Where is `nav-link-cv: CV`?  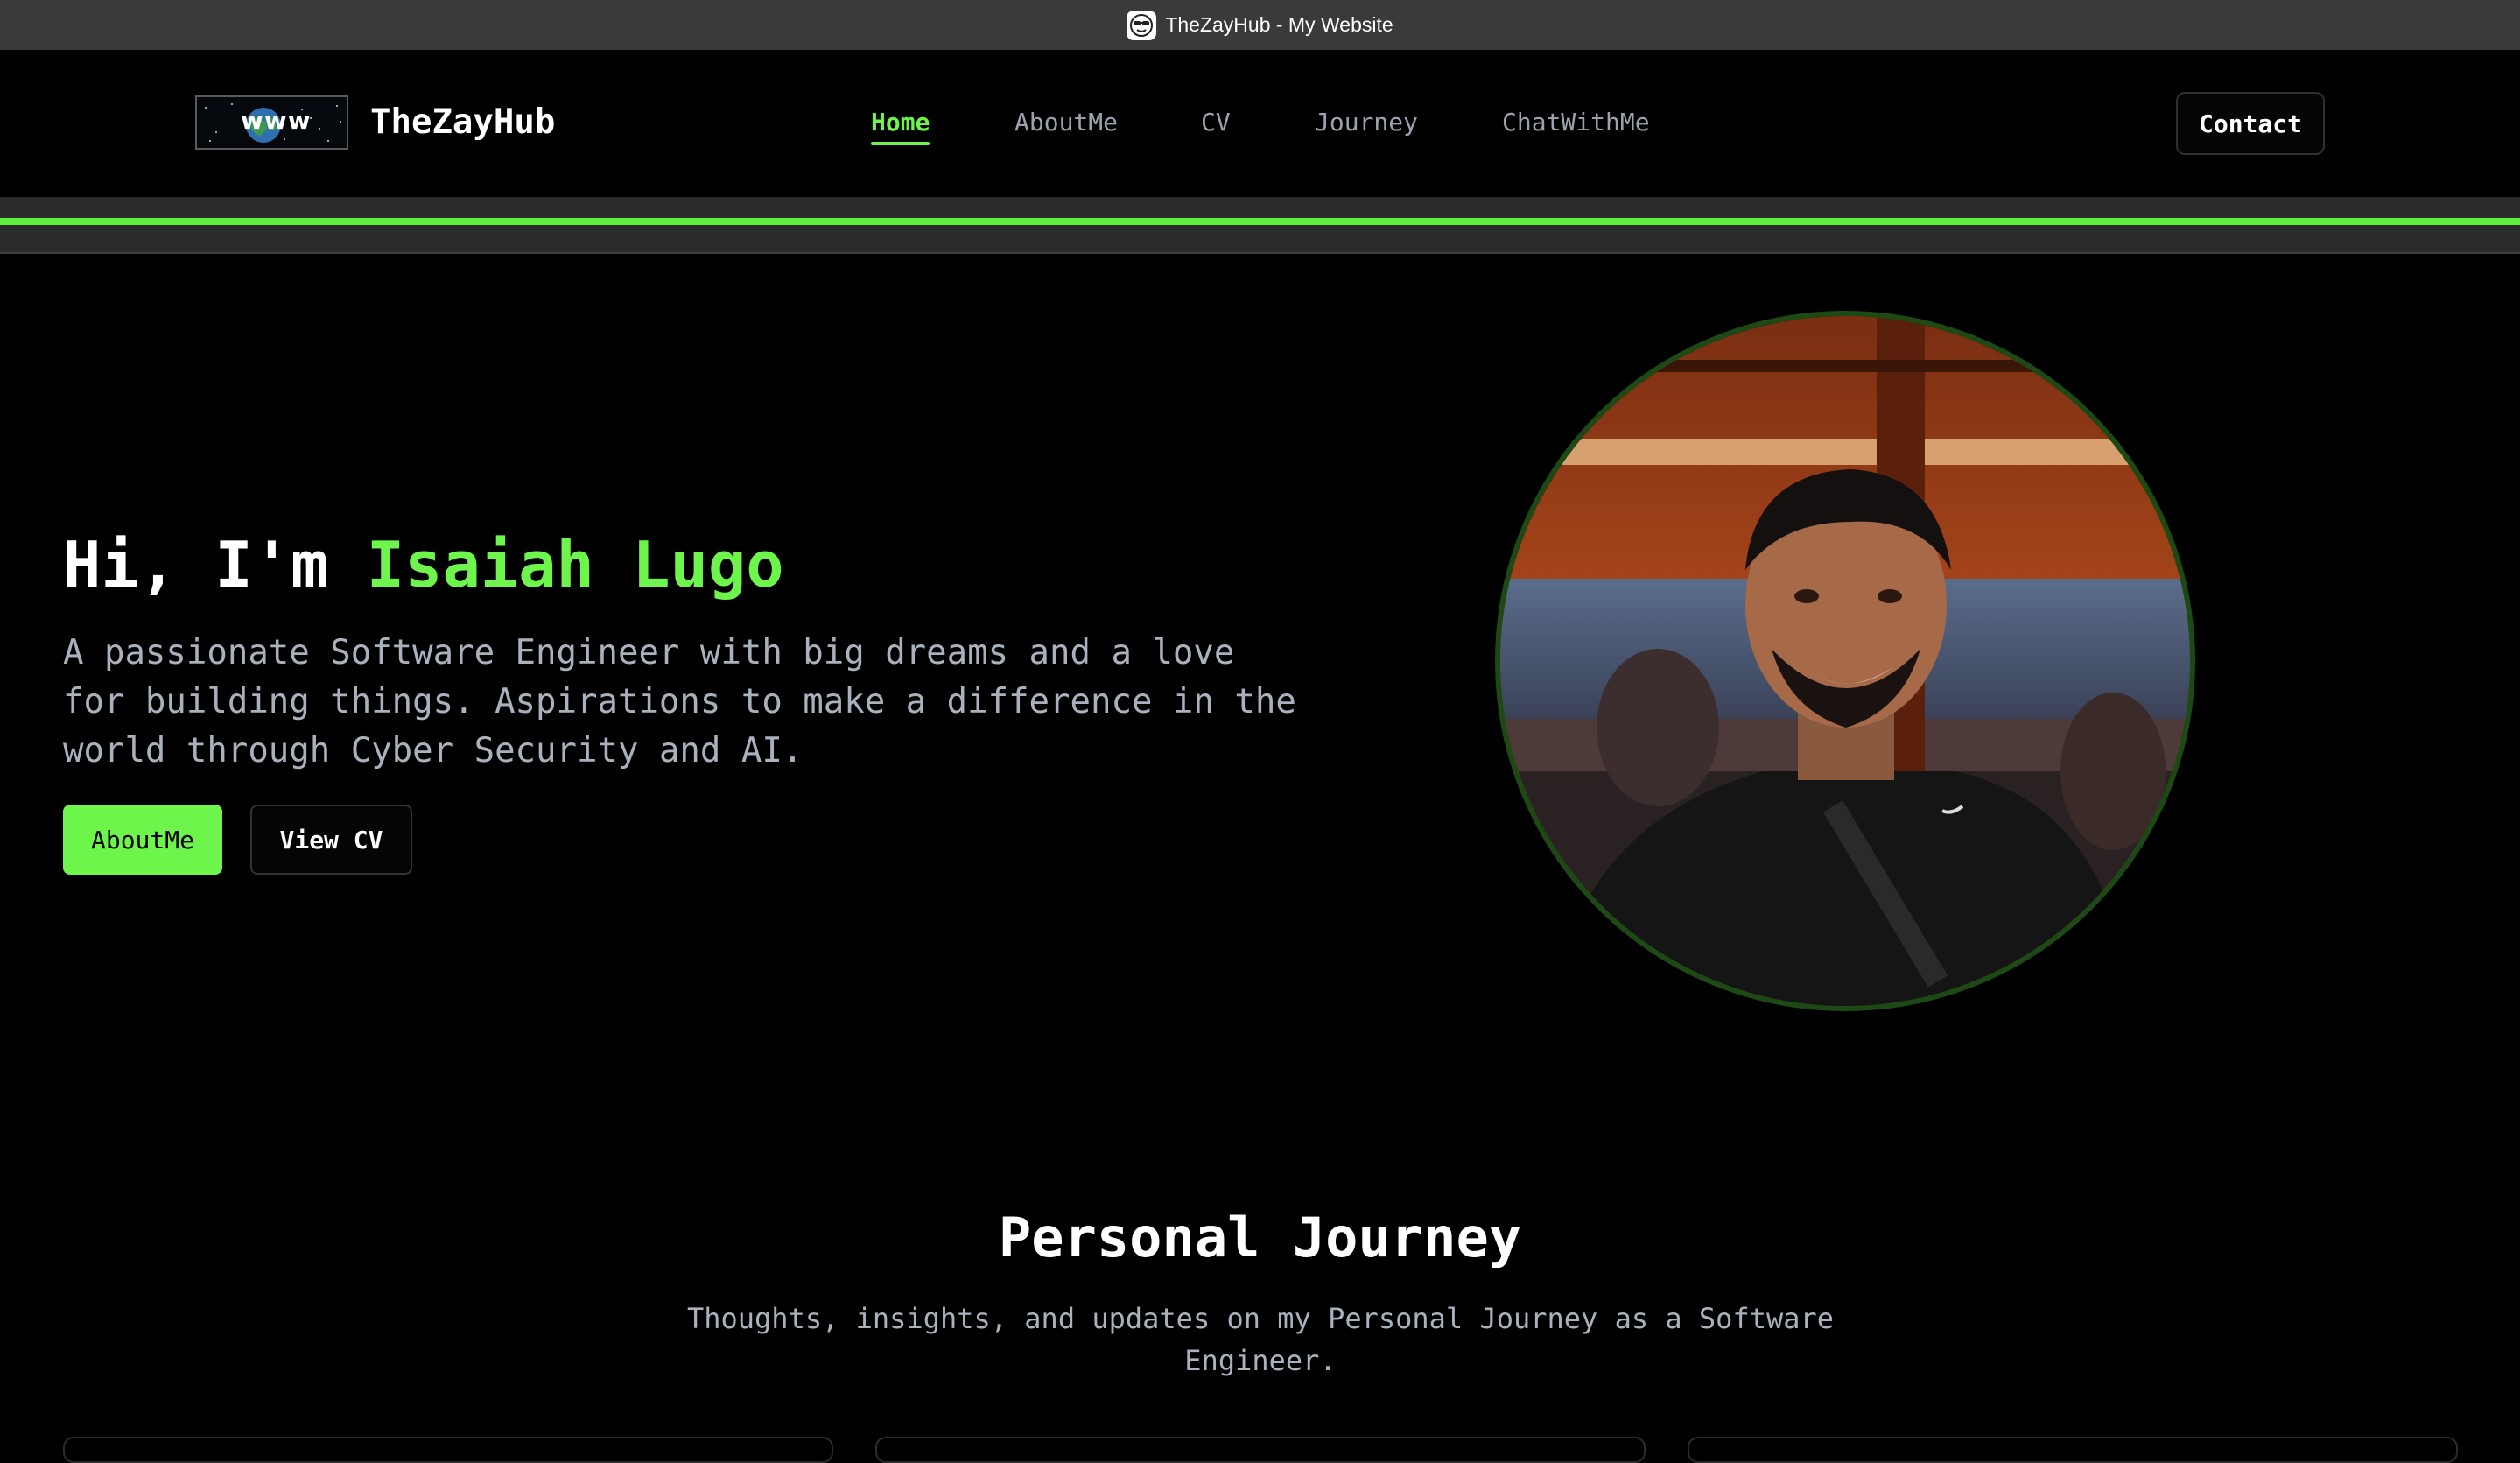
nav-link-cv: CV is located at coordinates (1216, 123).